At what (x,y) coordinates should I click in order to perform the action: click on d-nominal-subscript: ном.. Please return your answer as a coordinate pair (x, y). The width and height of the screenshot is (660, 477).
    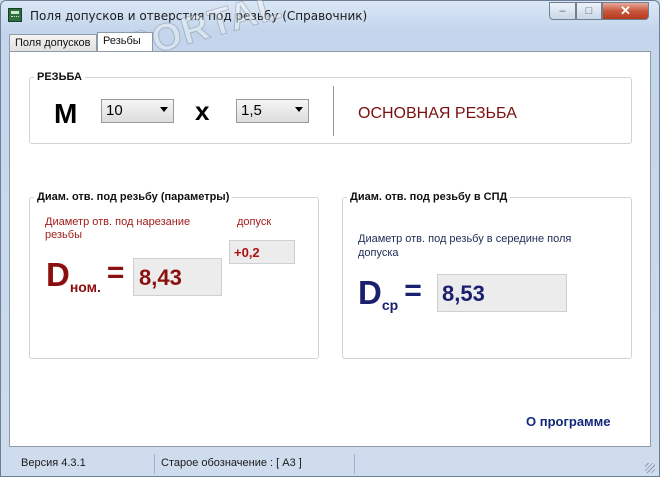
    Looking at the image, I should click on (85, 287).